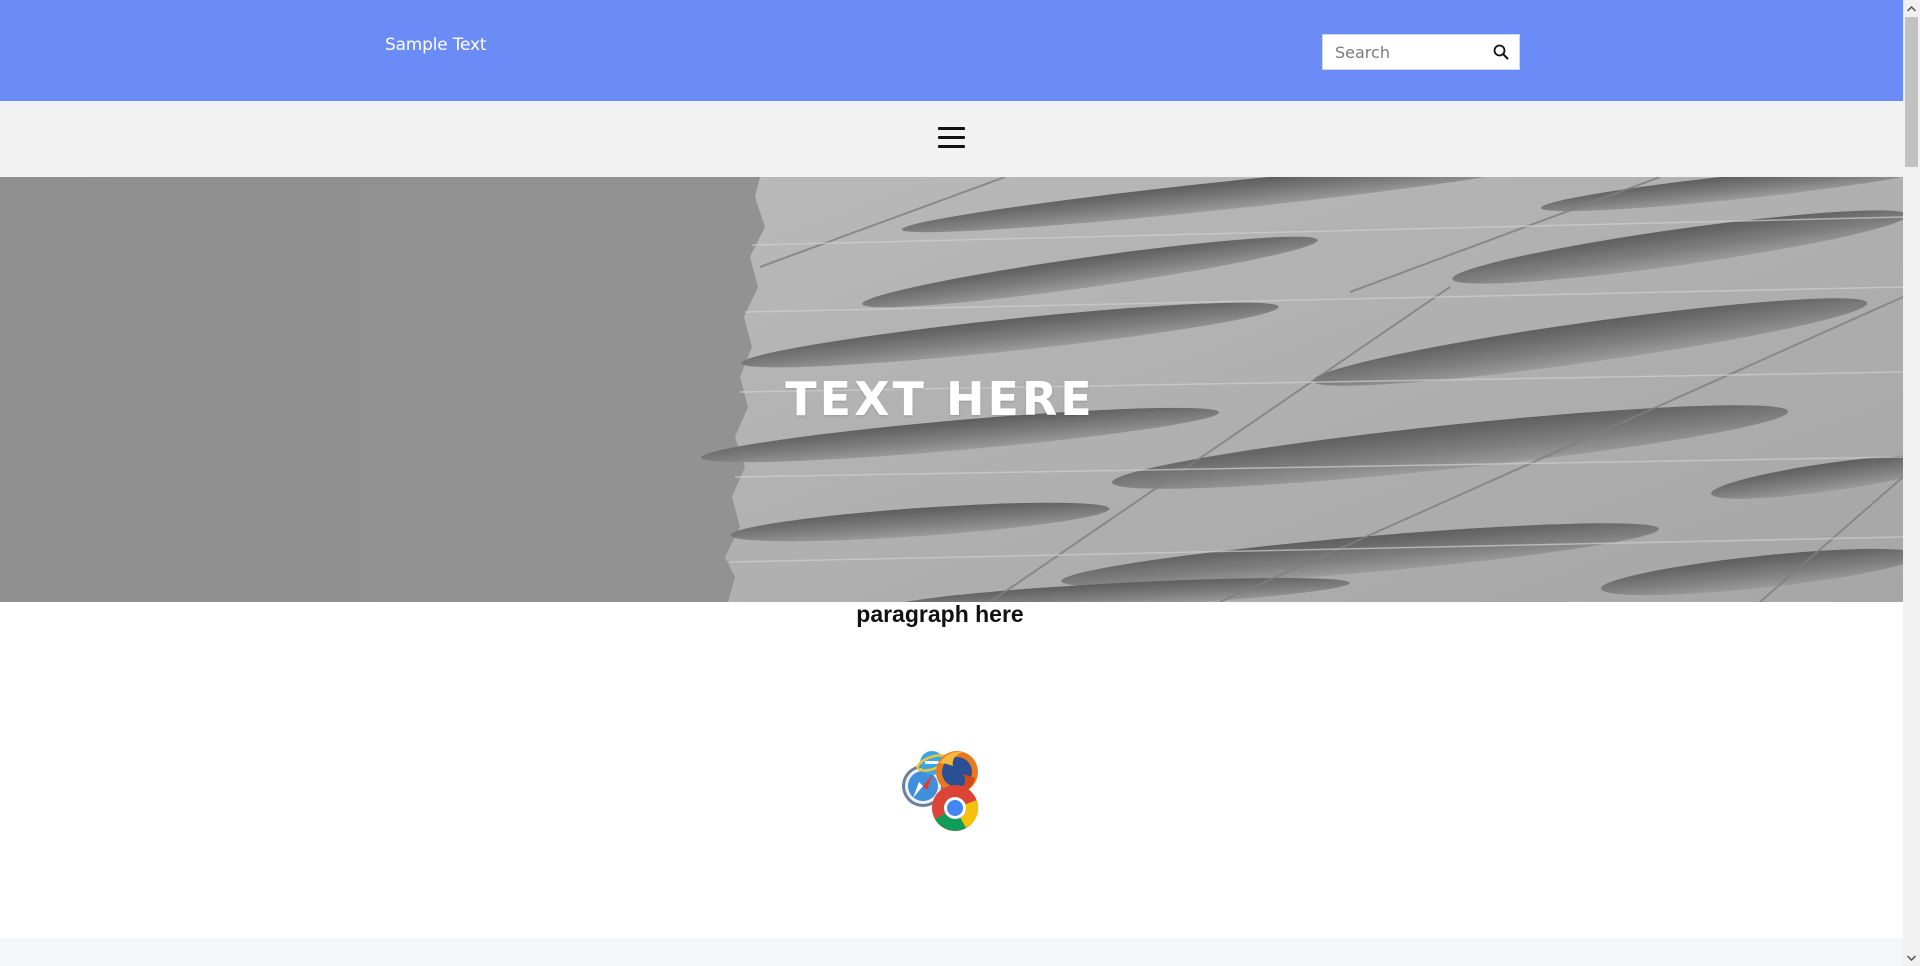  Describe the element at coordinates (951, 952) in the screenshot. I see `footer-strip` at that location.